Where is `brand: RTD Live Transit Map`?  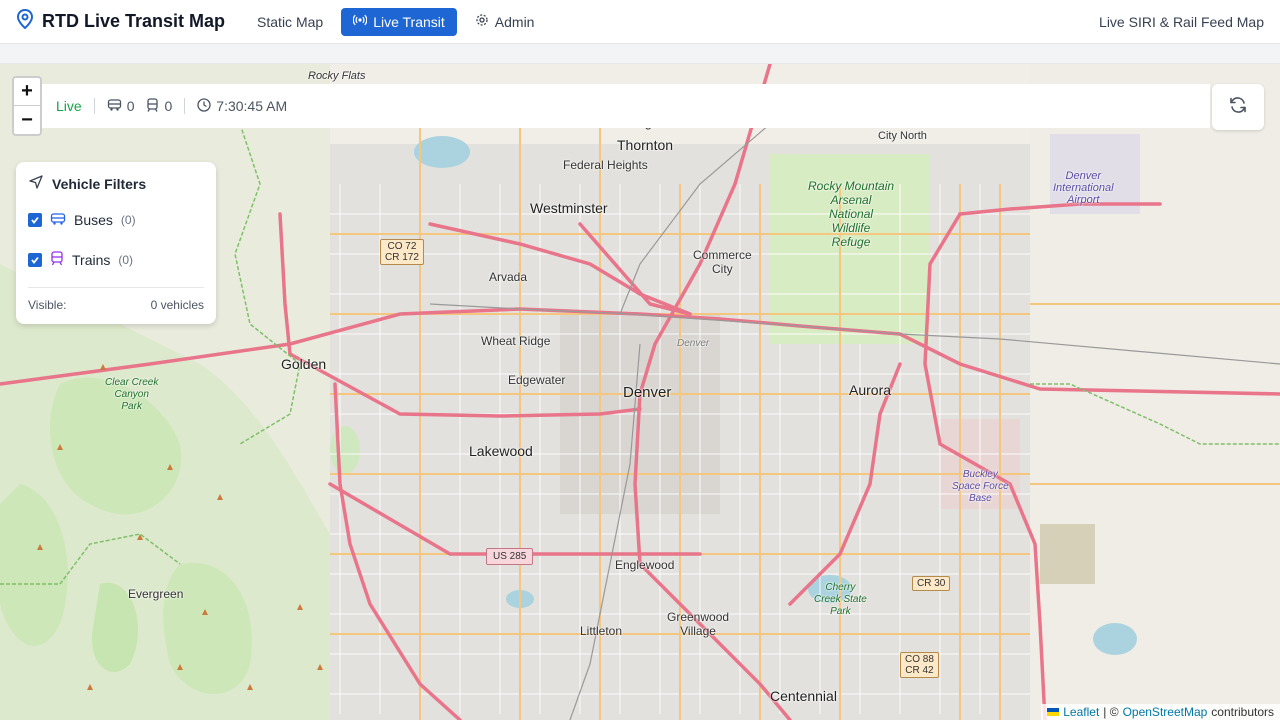 brand: RTD Live Transit Map is located at coordinates (121, 21).